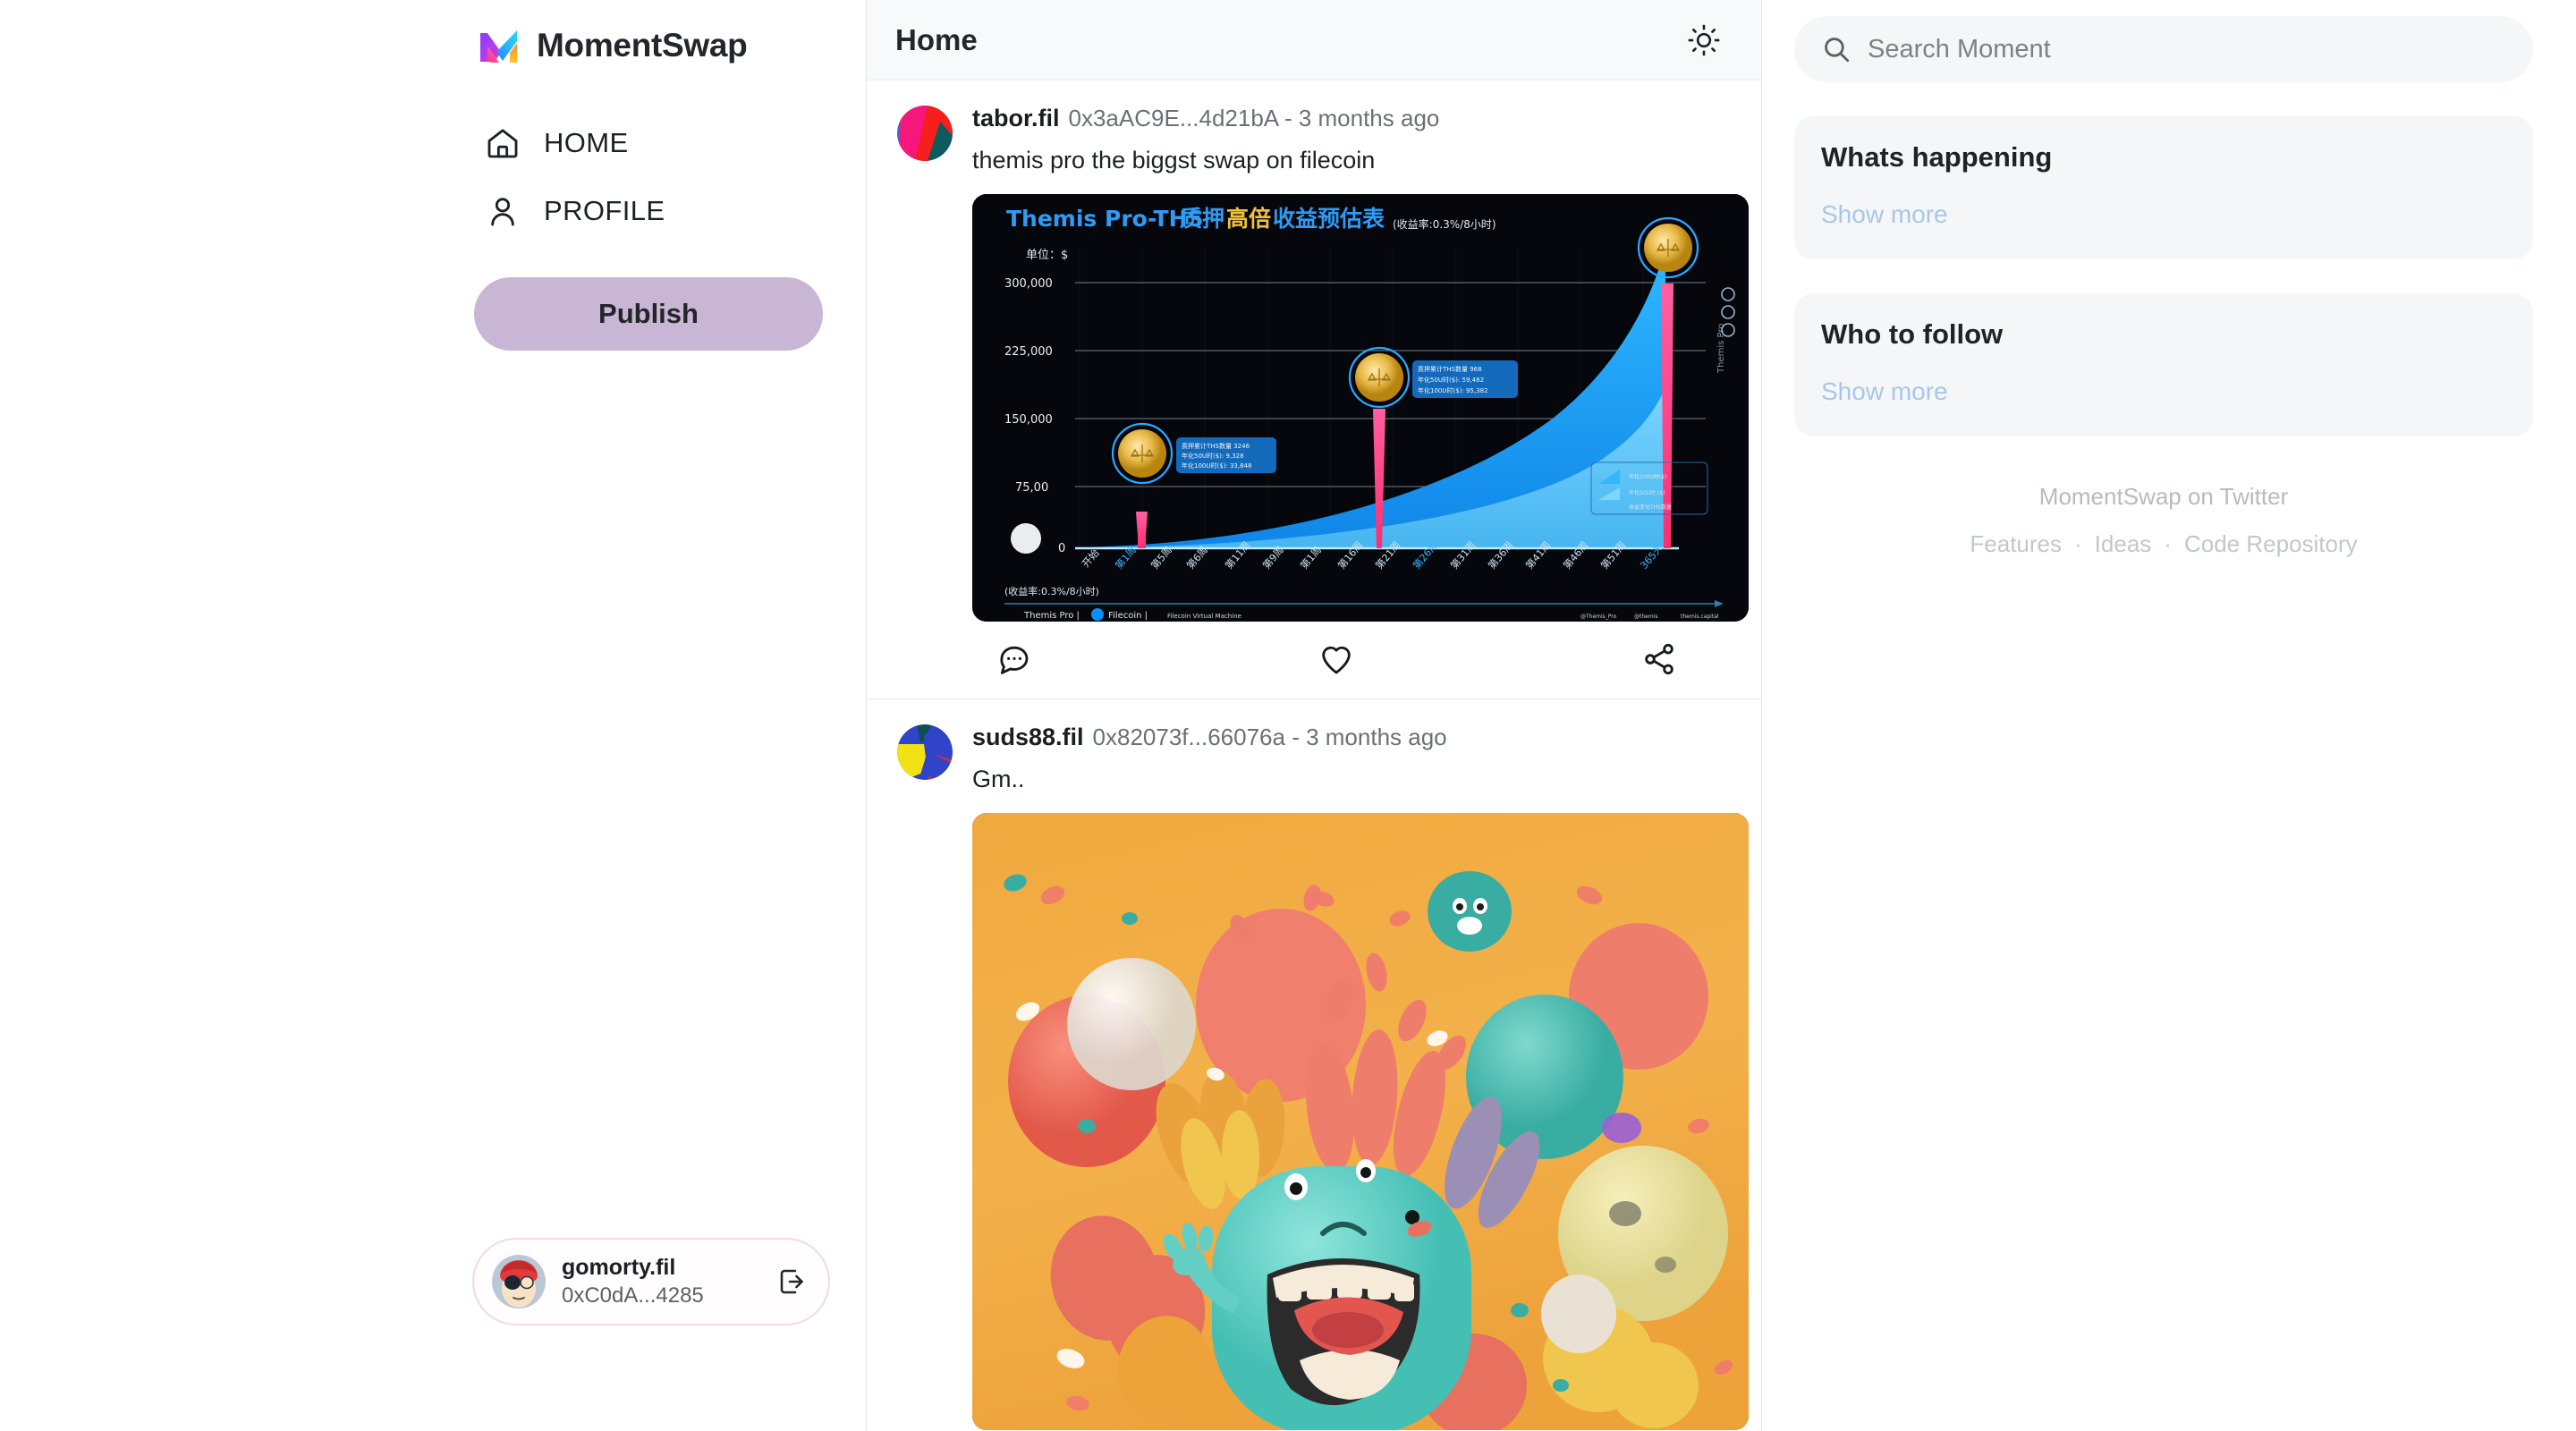 Image resolution: width=2576 pixels, height=1431 pixels. What do you see at coordinates (2271, 544) in the screenshot?
I see `footer-link-code-repository: Code Repository` at bounding box center [2271, 544].